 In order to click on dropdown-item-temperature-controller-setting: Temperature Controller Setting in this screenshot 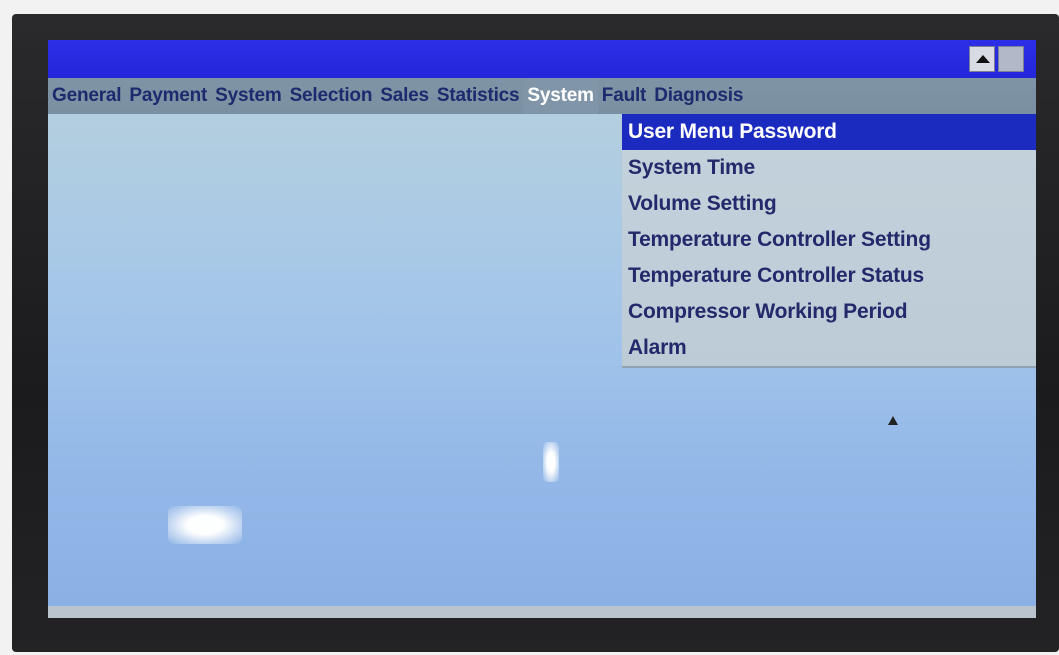, I will do `click(829, 240)`.